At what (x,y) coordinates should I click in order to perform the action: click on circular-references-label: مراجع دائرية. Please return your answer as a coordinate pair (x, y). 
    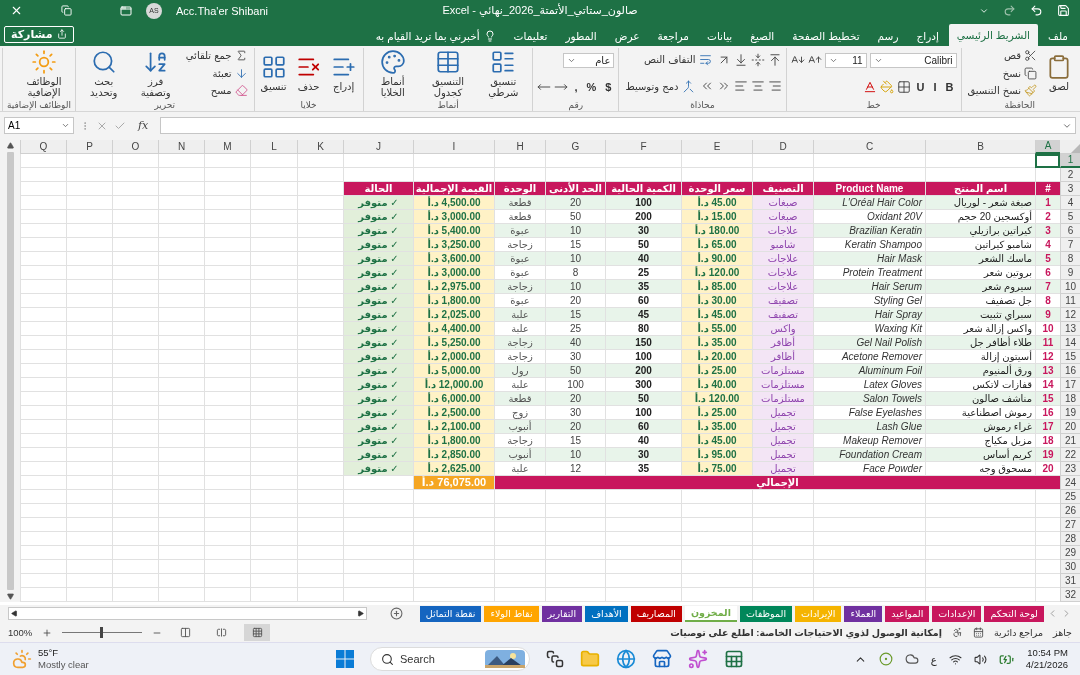
    Looking at the image, I should click on (1018, 633).